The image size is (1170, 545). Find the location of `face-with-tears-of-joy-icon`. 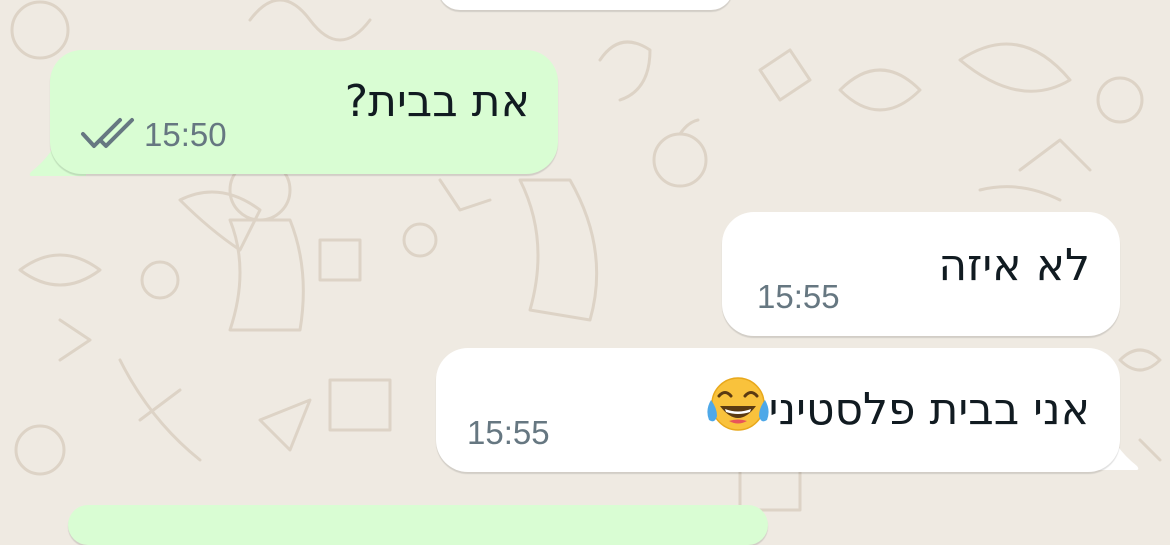

face-with-tears-of-joy-icon is located at coordinates (738, 409).